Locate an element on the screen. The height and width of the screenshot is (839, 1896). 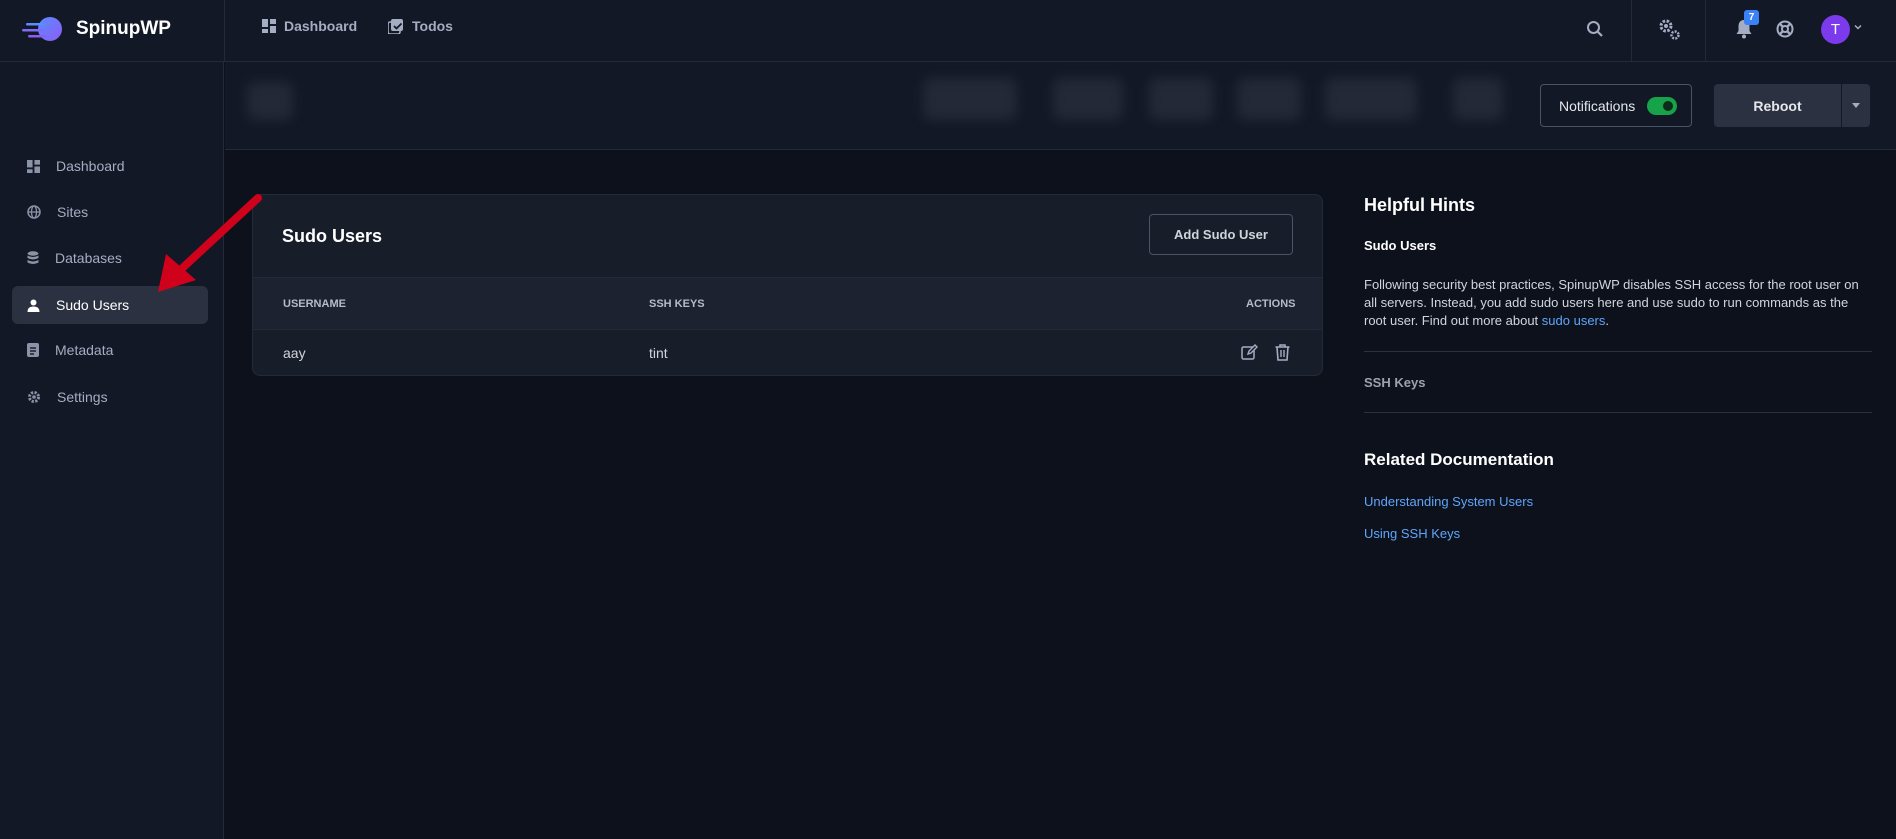
doc-link-system-users: Understanding System Users is located at coordinates (1448, 501).